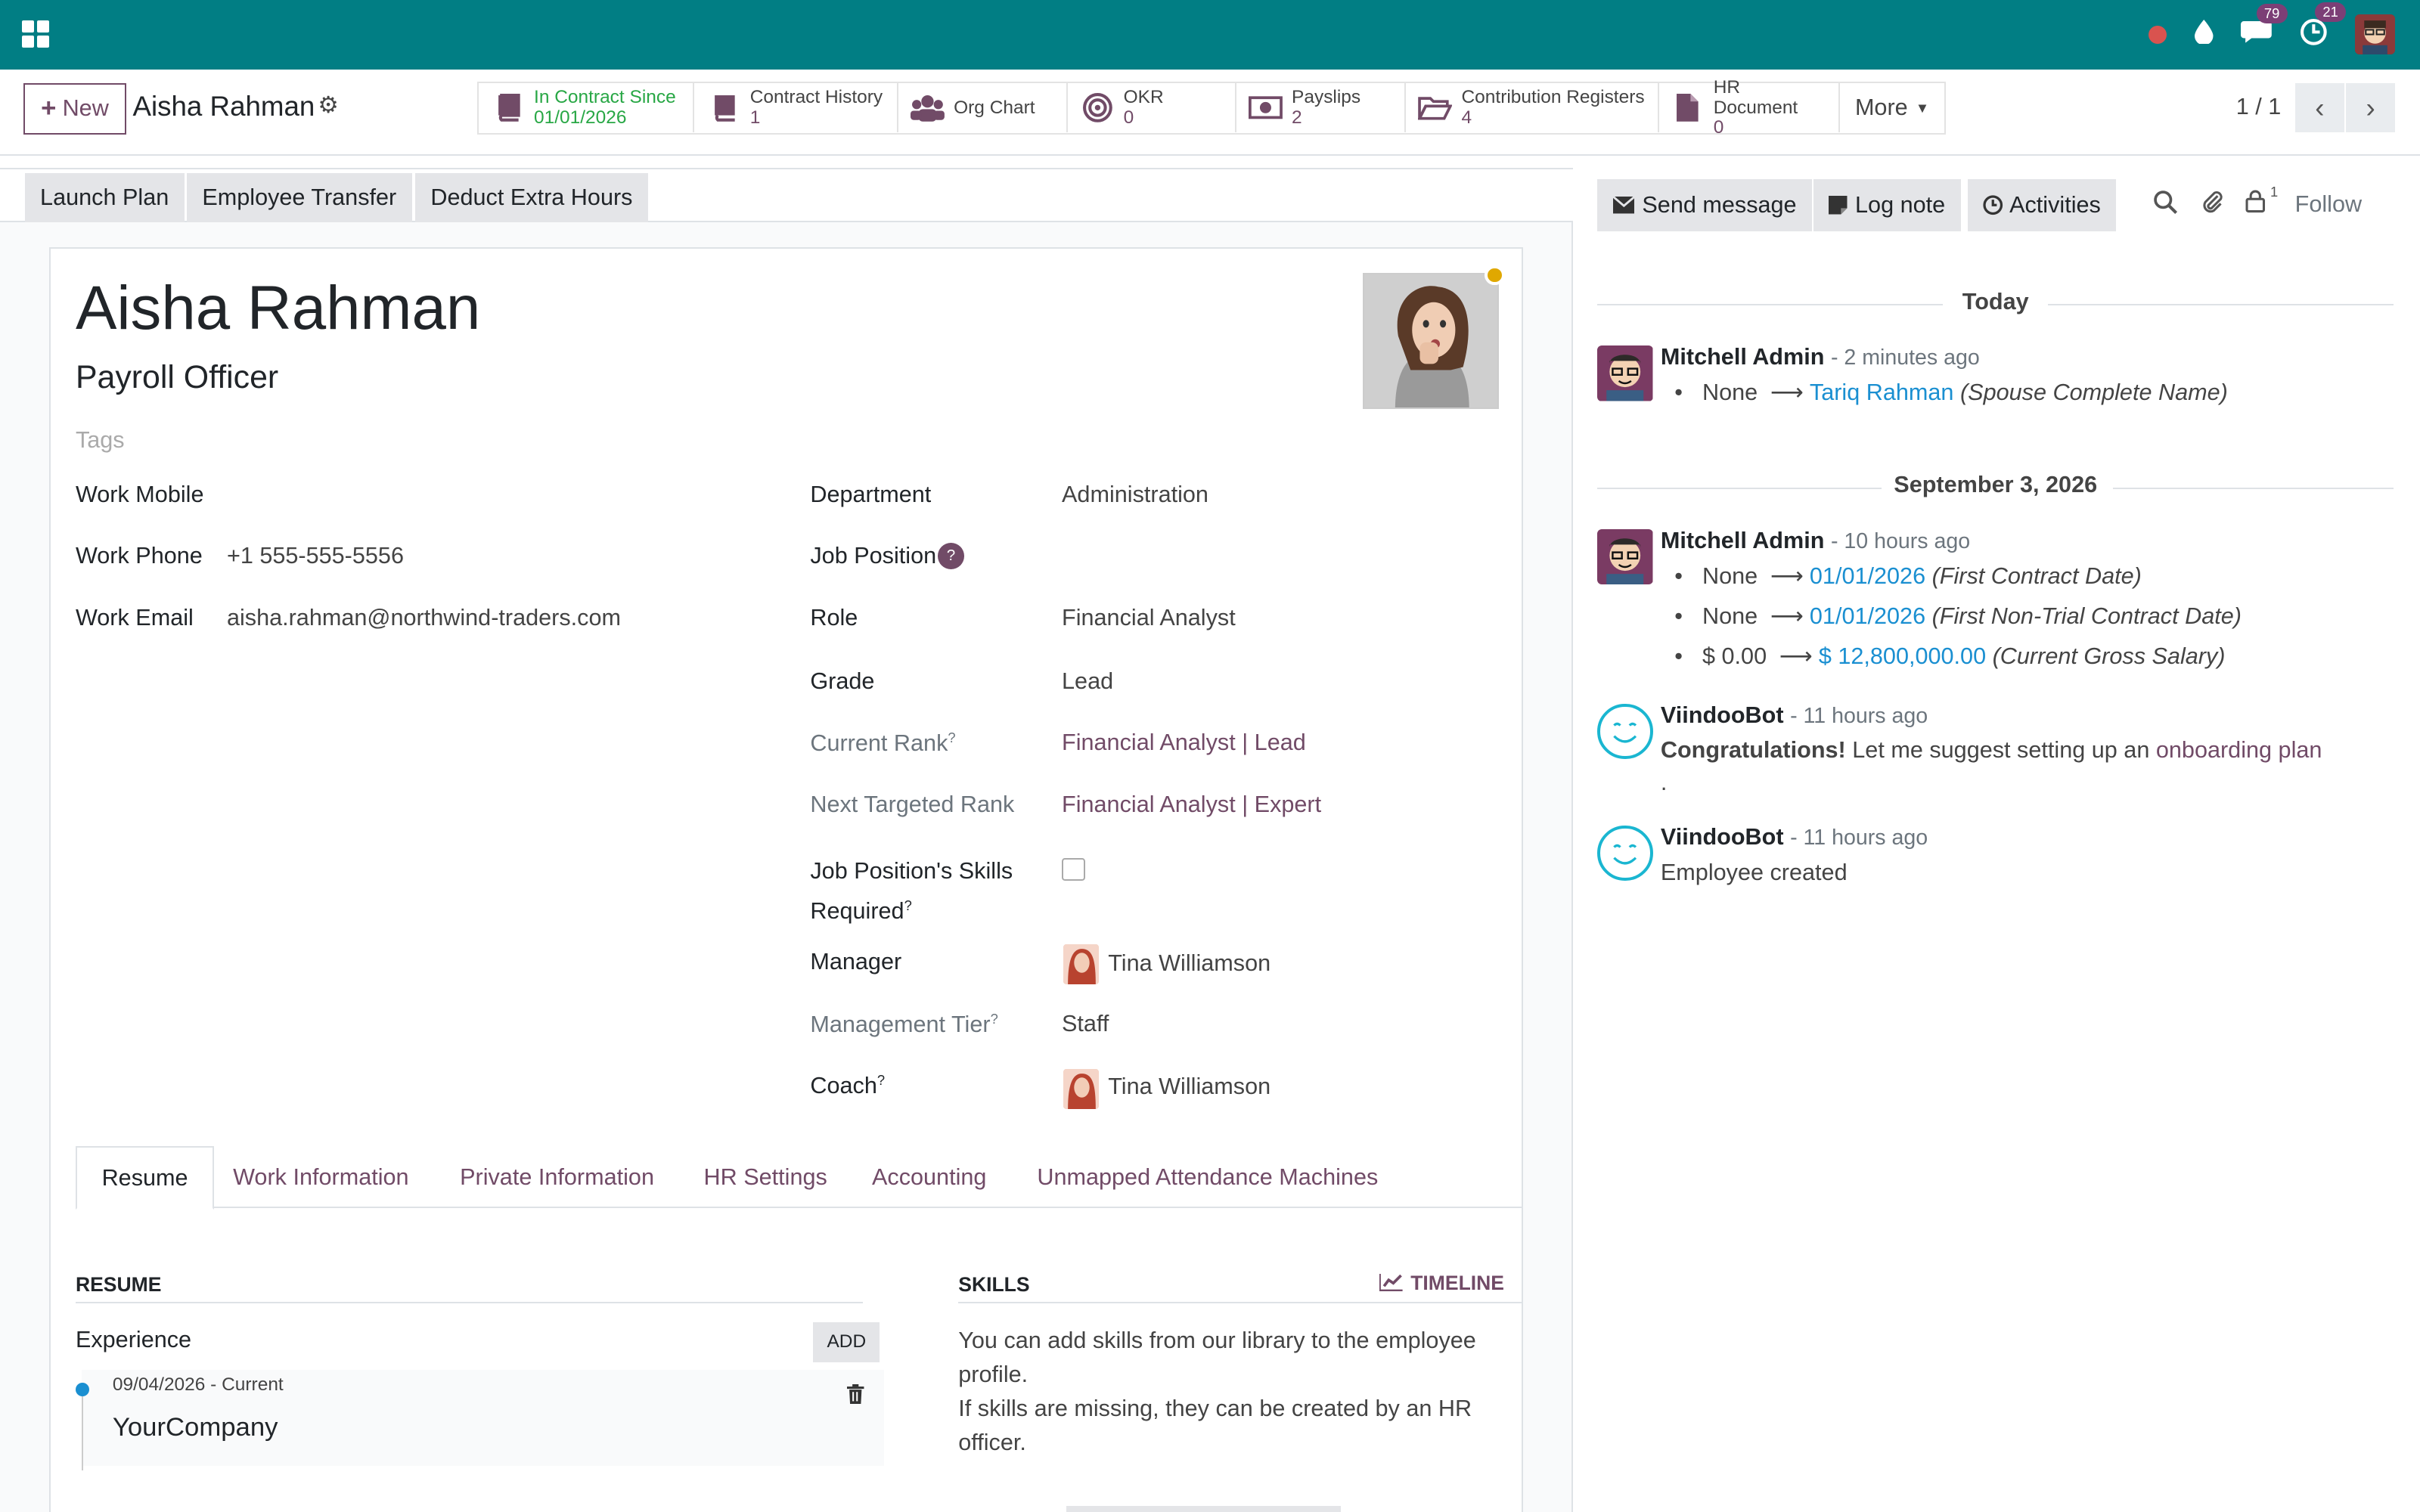 Image resolution: width=2420 pixels, height=1512 pixels. I want to click on okr-label: OKR, so click(1143, 97).